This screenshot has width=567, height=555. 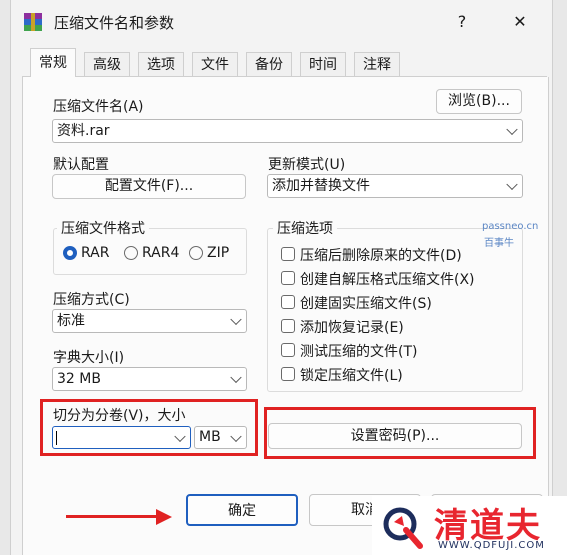 What do you see at coordinates (210, 437) in the screenshot?
I see `split-unit-value: MB` at bounding box center [210, 437].